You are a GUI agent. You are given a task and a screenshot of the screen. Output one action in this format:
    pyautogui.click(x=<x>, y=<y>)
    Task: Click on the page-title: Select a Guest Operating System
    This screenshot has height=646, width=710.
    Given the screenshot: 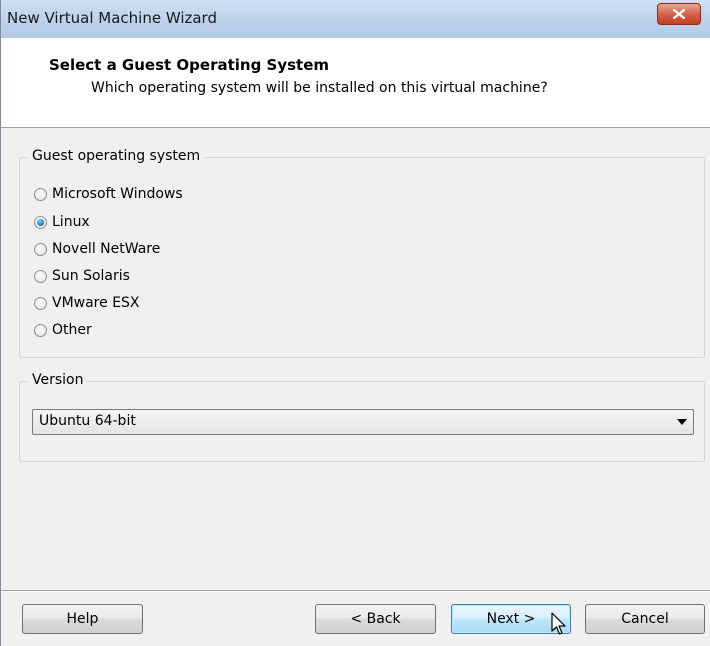 What is the action you would take?
    pyautogui.click(x=189, y=65)
    